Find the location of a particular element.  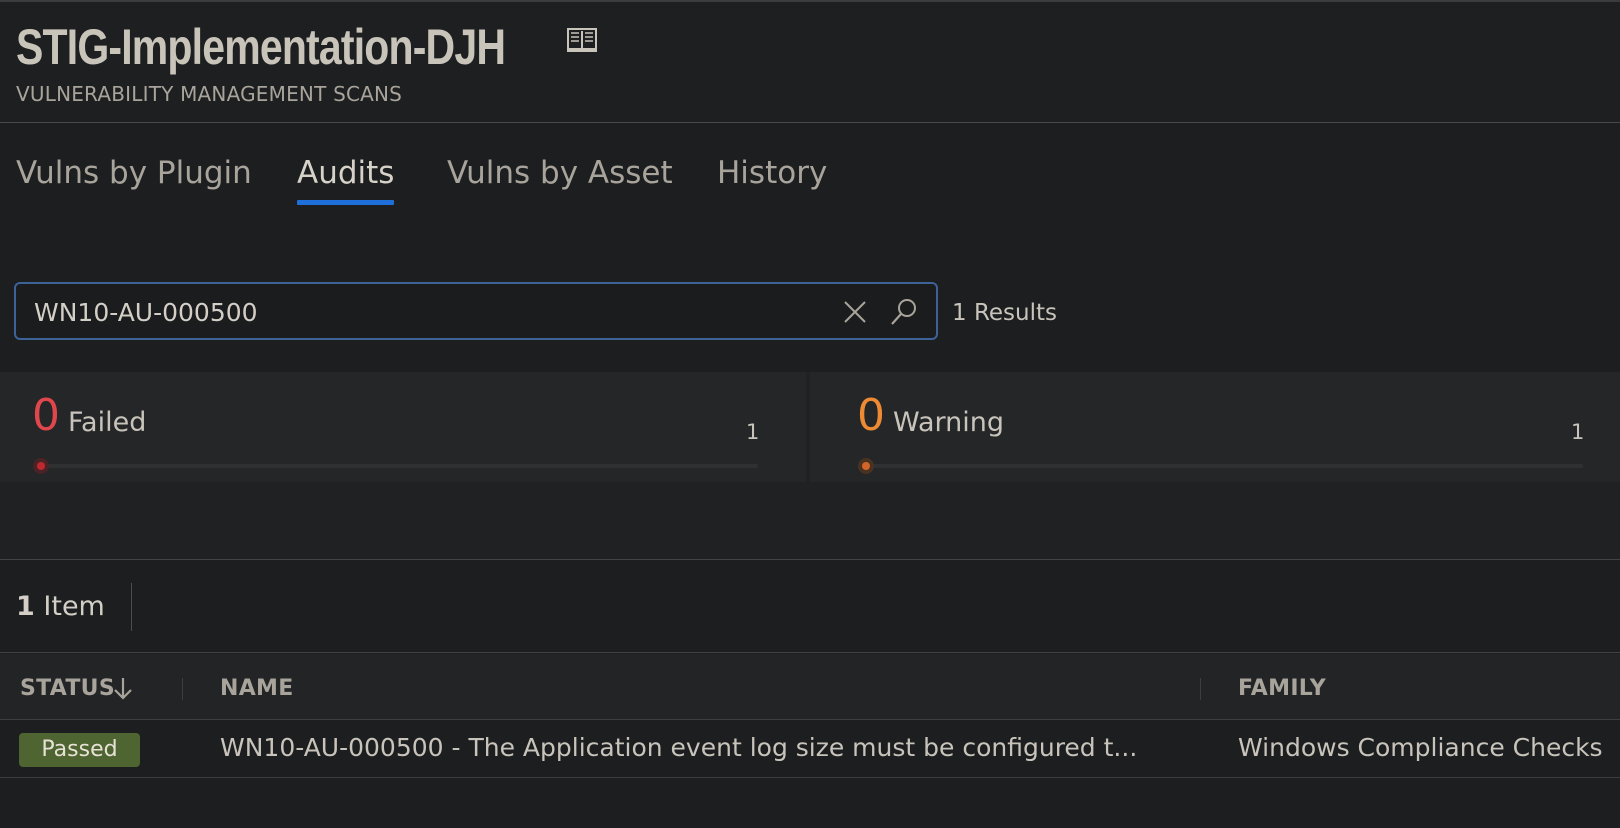

column-header-status: STATUS is located at coordinates (67, 688).